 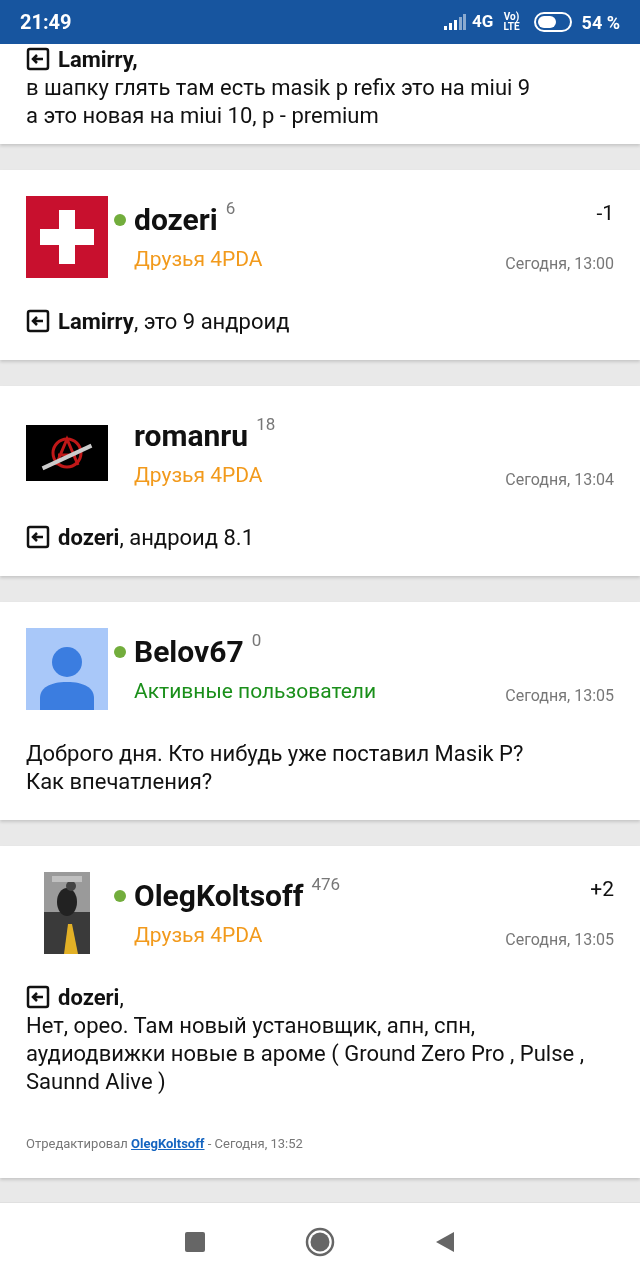 What do you see at coordinates (552, 22) in the screenshot?
I see `battery-icon` at bounding box center [552, 22].